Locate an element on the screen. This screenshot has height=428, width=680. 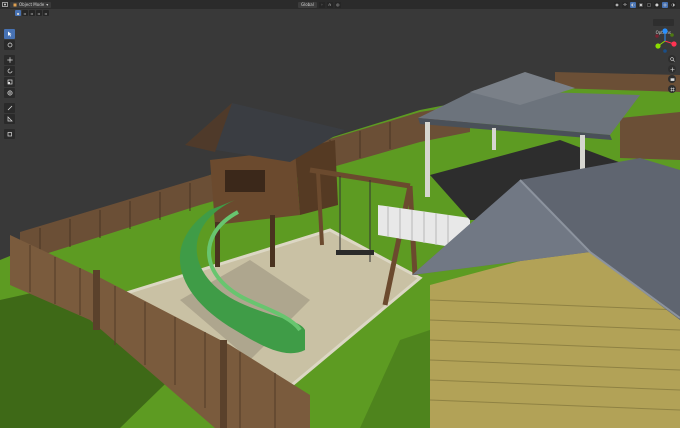
ortho-button is located at coordinates (672, 89).